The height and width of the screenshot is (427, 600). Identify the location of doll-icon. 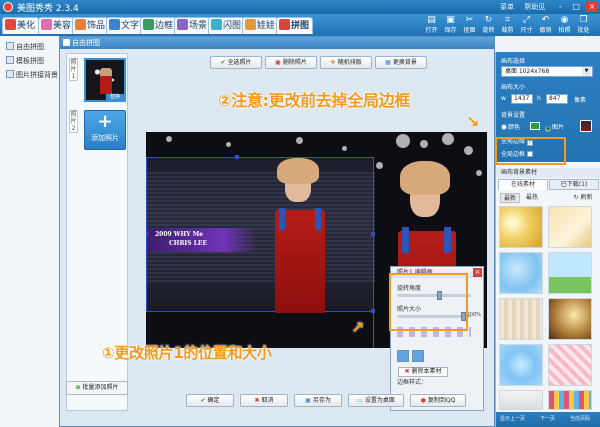
(250, 24).